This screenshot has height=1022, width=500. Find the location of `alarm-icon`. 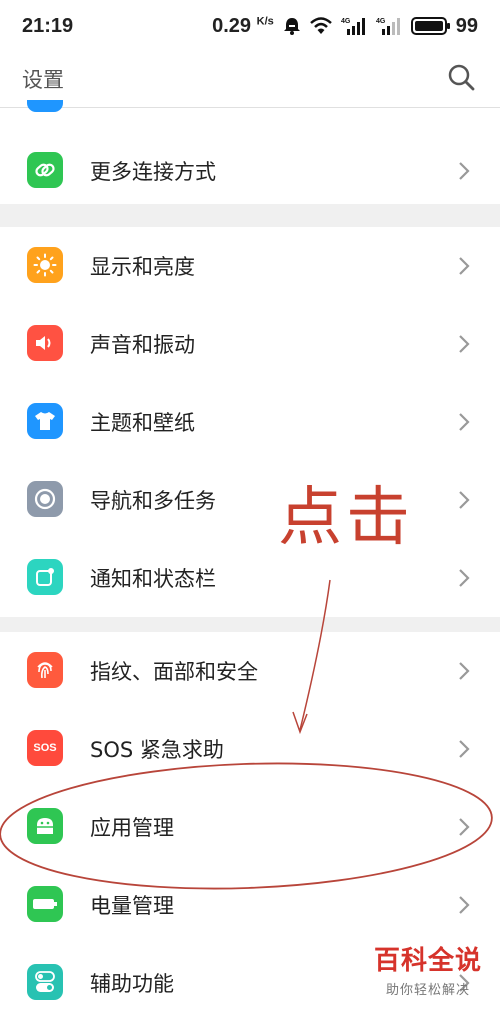

alarm-icon is located at coordinates (291, 26).